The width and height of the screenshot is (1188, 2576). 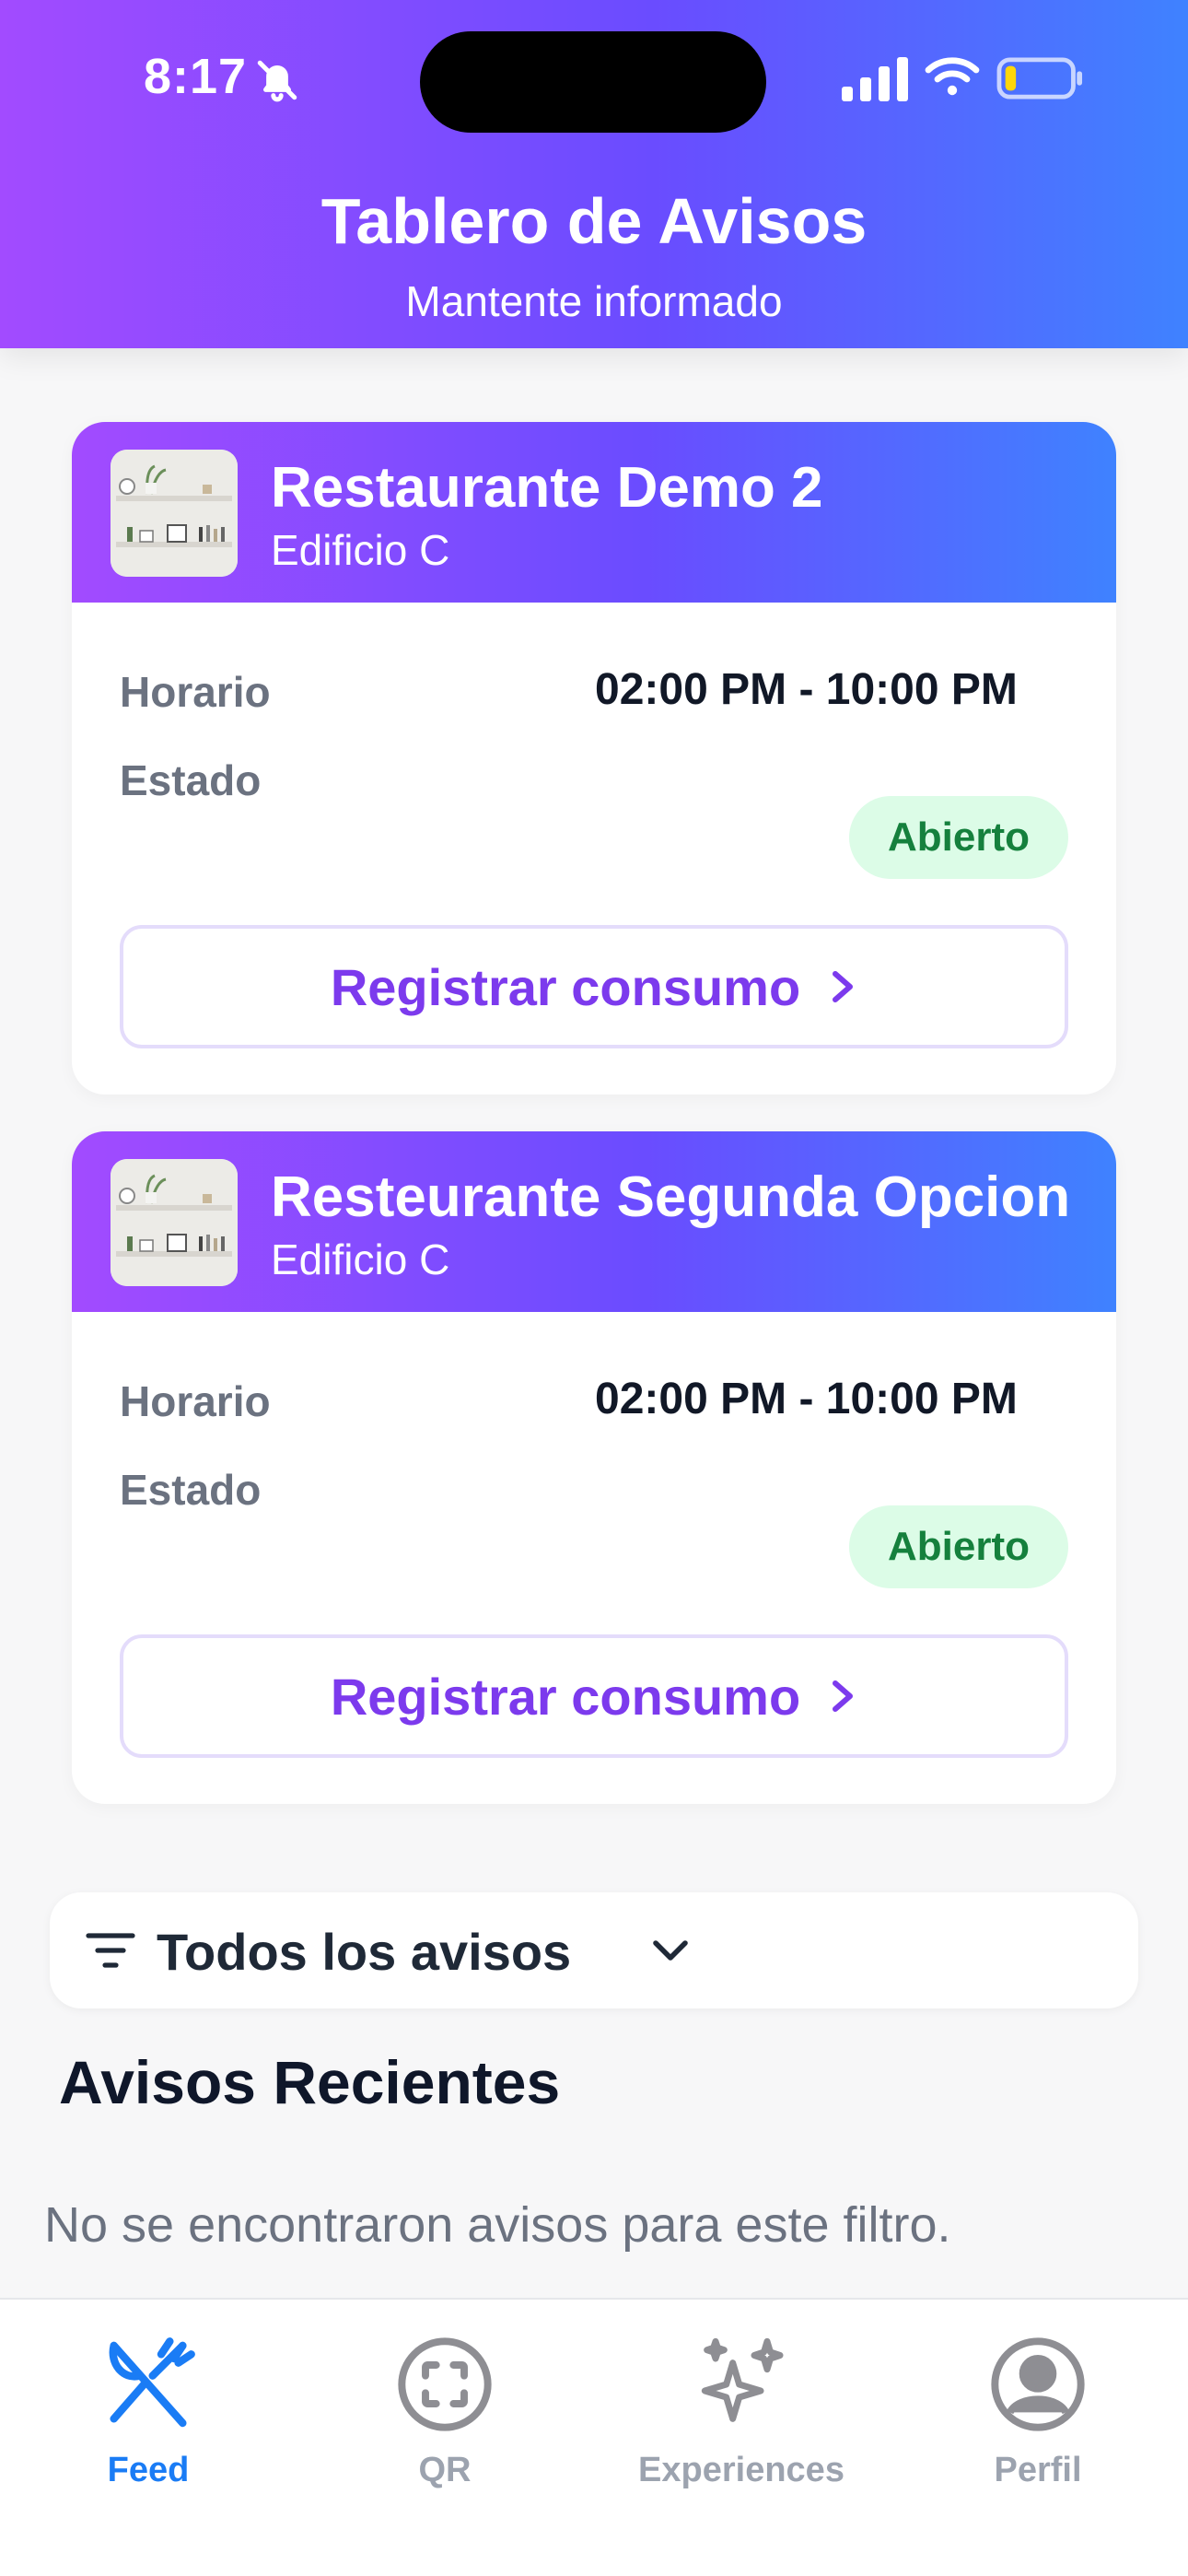 I want to click on cellular-signal-icon, so click(x=875, y=79).